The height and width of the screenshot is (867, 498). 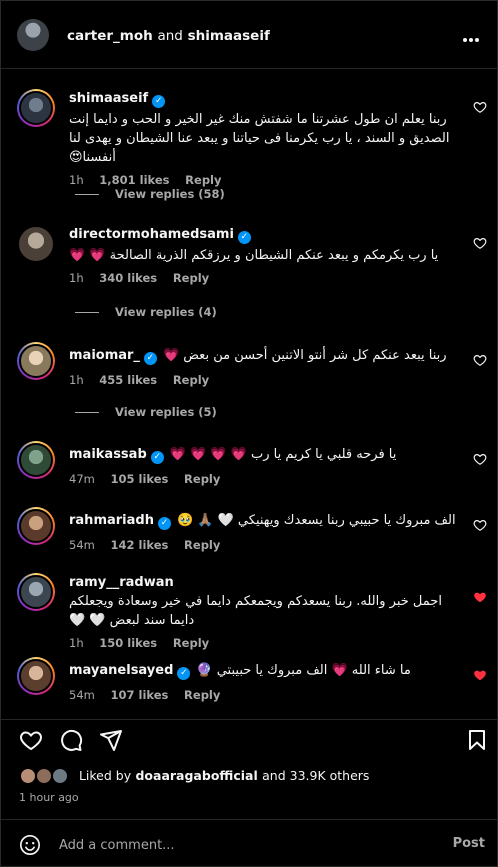 What do you see at coordinates (121, 582) in the screenshot?
I see `comment-username: ramy__radwan` at bounding box center [121, 582].